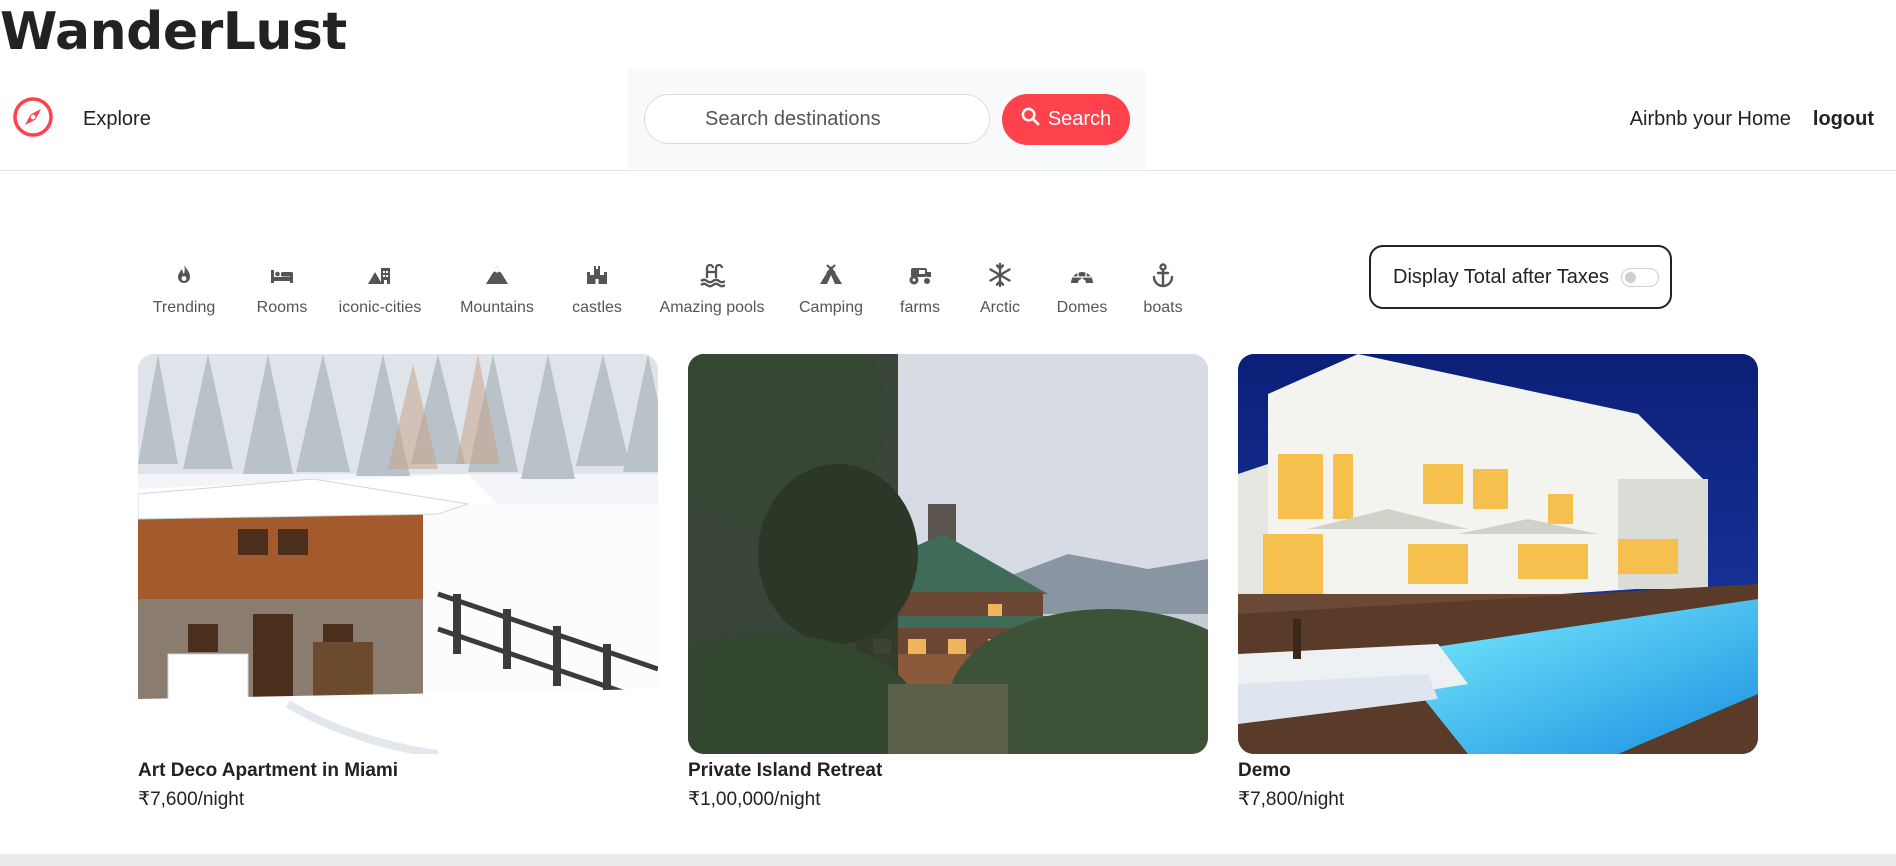 This screenshot has width=1896, height=866. I want to click on listing-card: Art Deco Apartment in Miami ₹7,600/night, so click(398, 582).